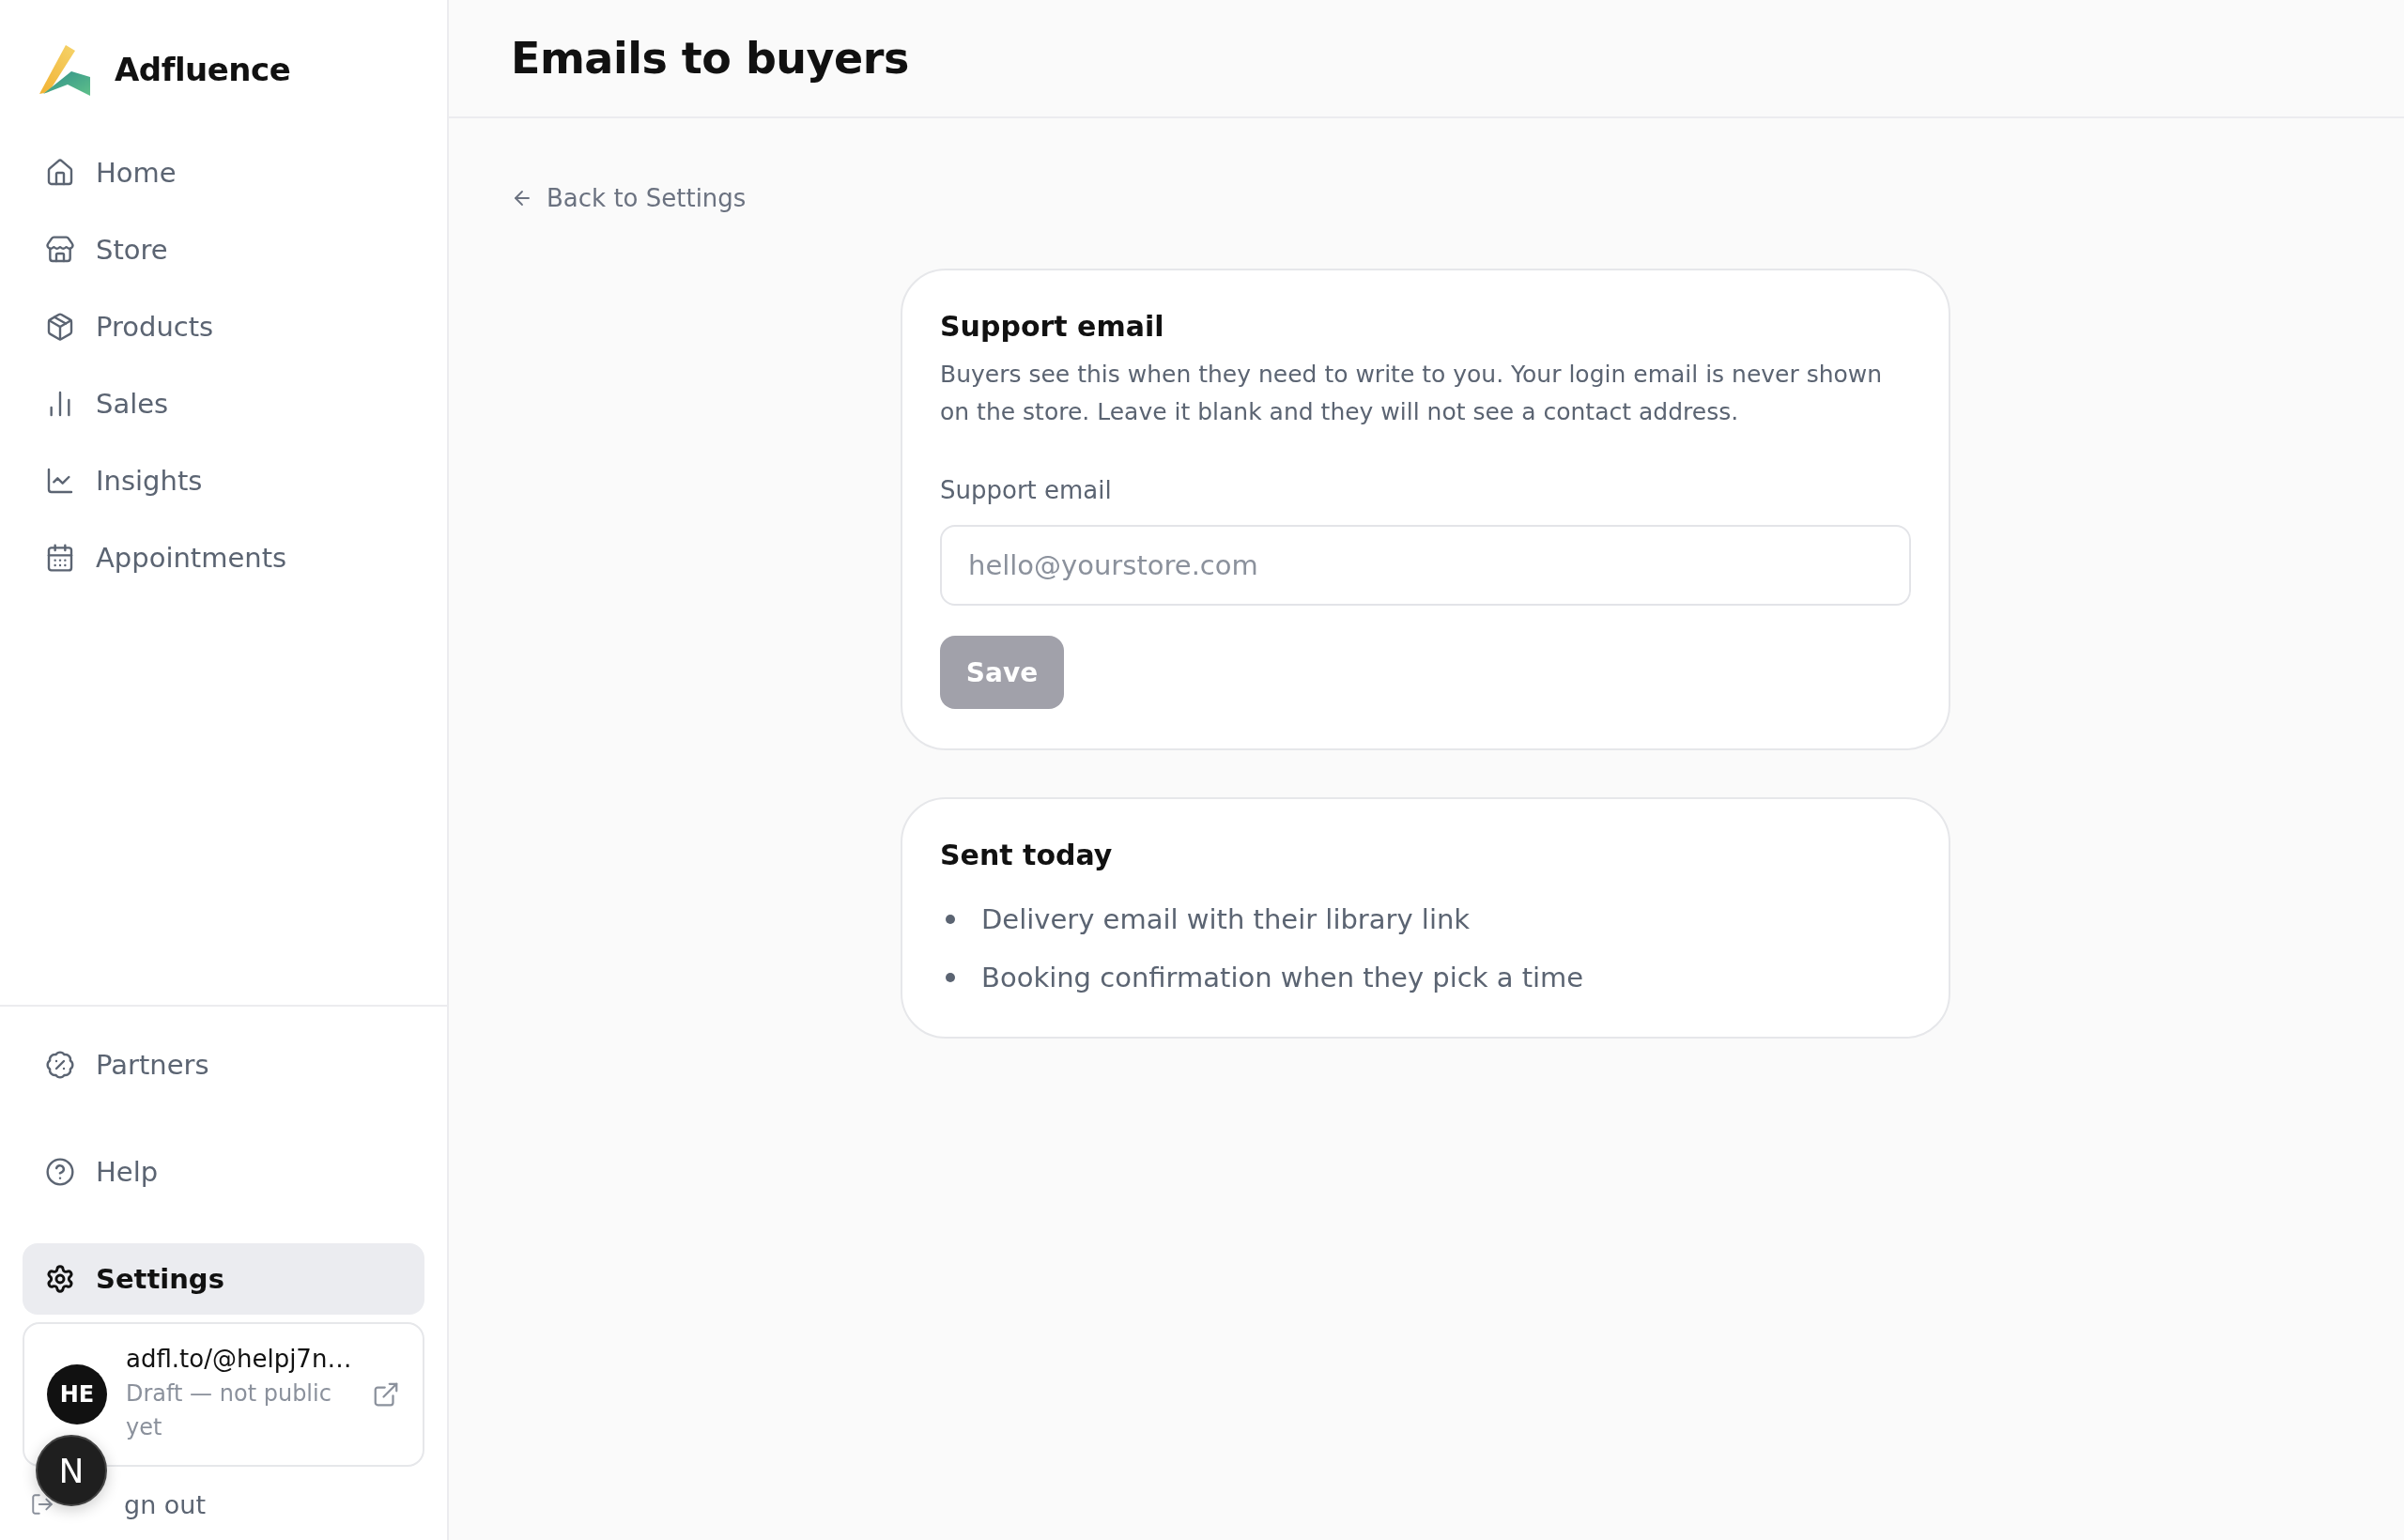 This screenshot has height=1540, width=2404. I want to click on store-status: Draft — not public yet, so click(229, 1410).